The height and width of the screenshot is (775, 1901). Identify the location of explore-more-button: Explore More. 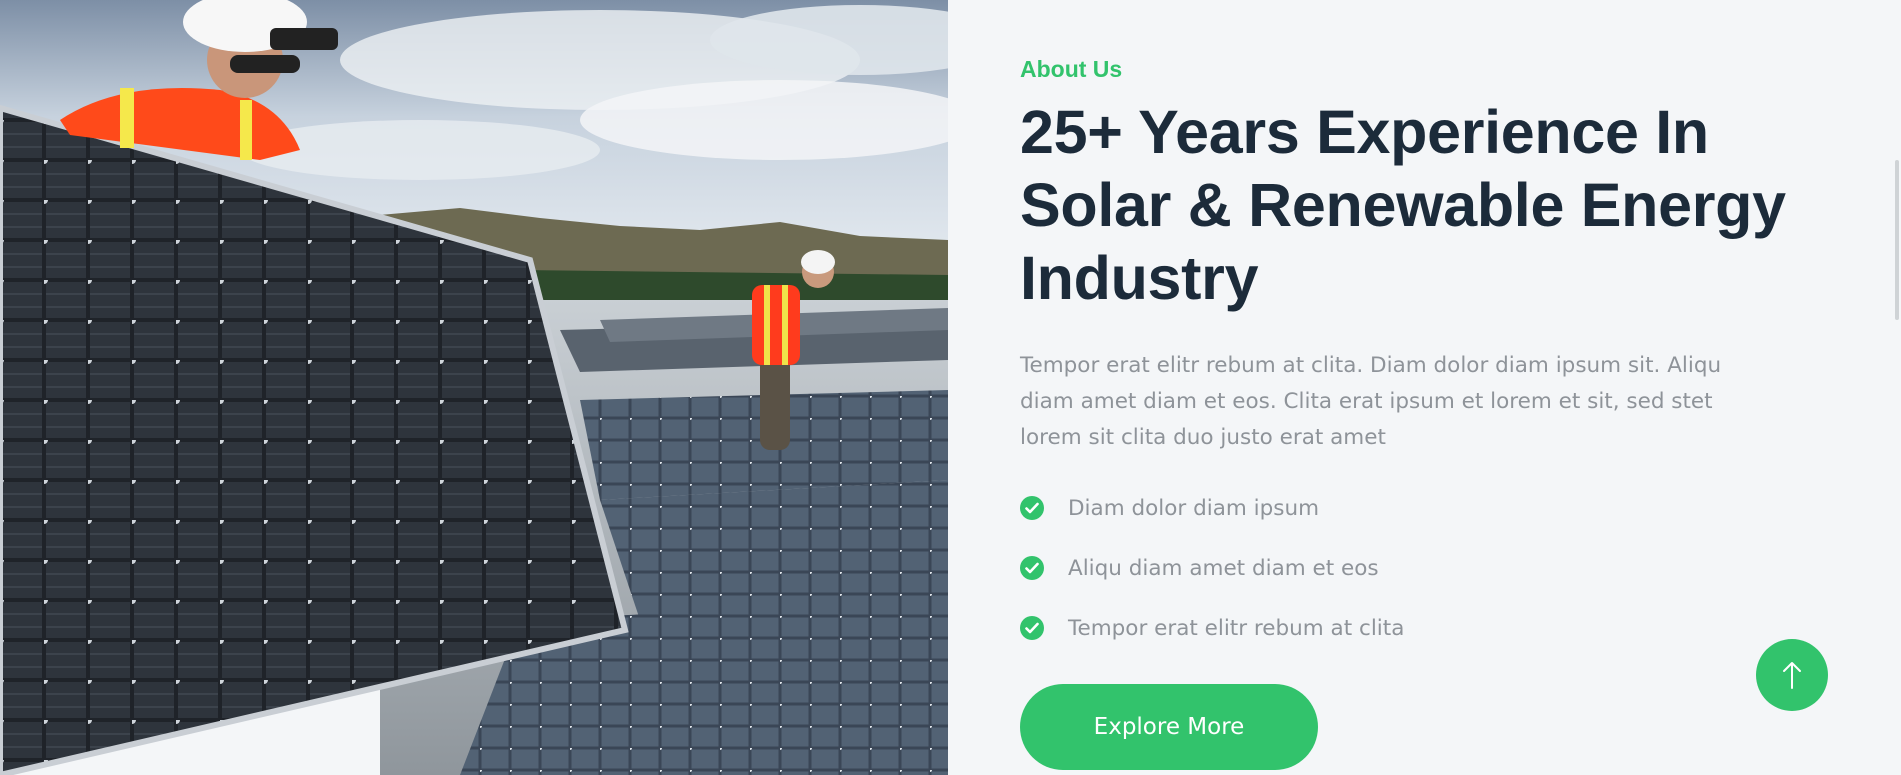
(1169, 727).